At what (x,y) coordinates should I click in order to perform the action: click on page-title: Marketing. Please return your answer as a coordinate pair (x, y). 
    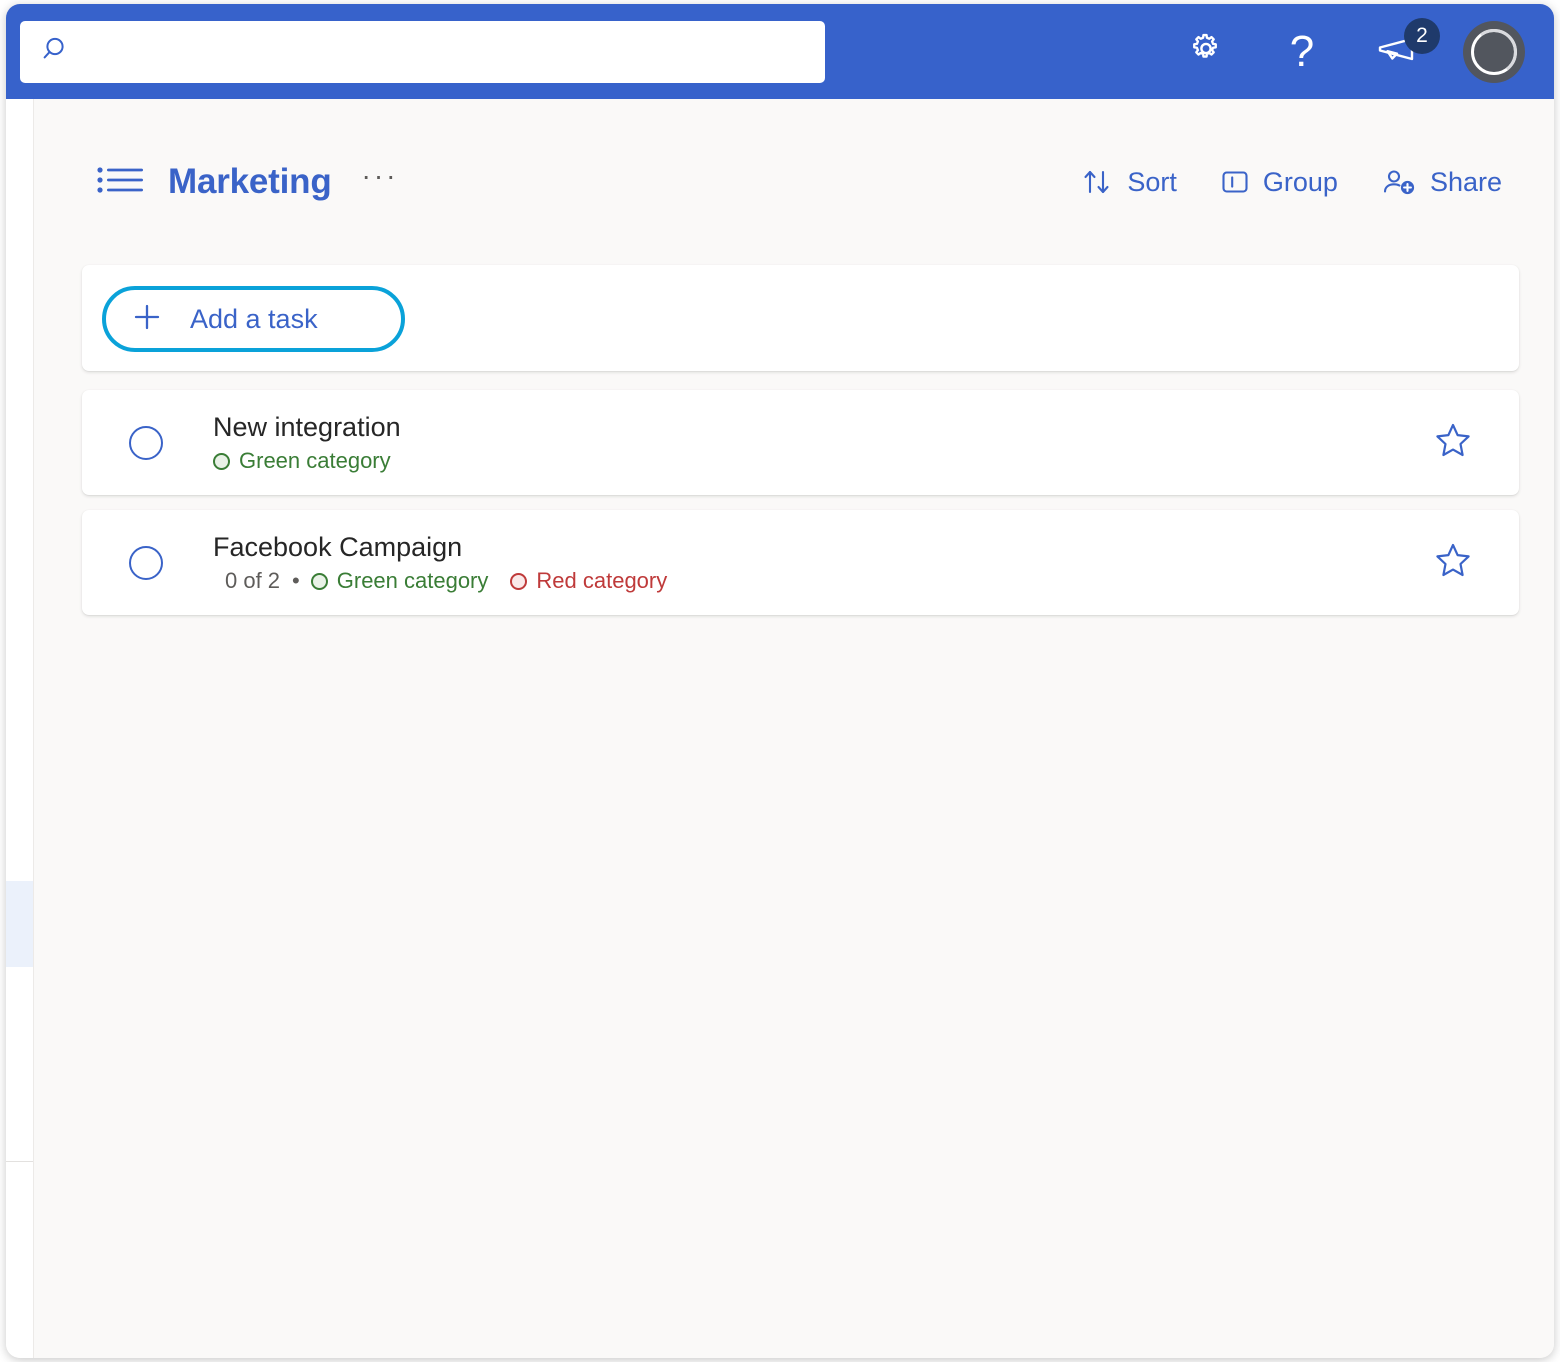
    Looking at the image, I should click on (250, 181).